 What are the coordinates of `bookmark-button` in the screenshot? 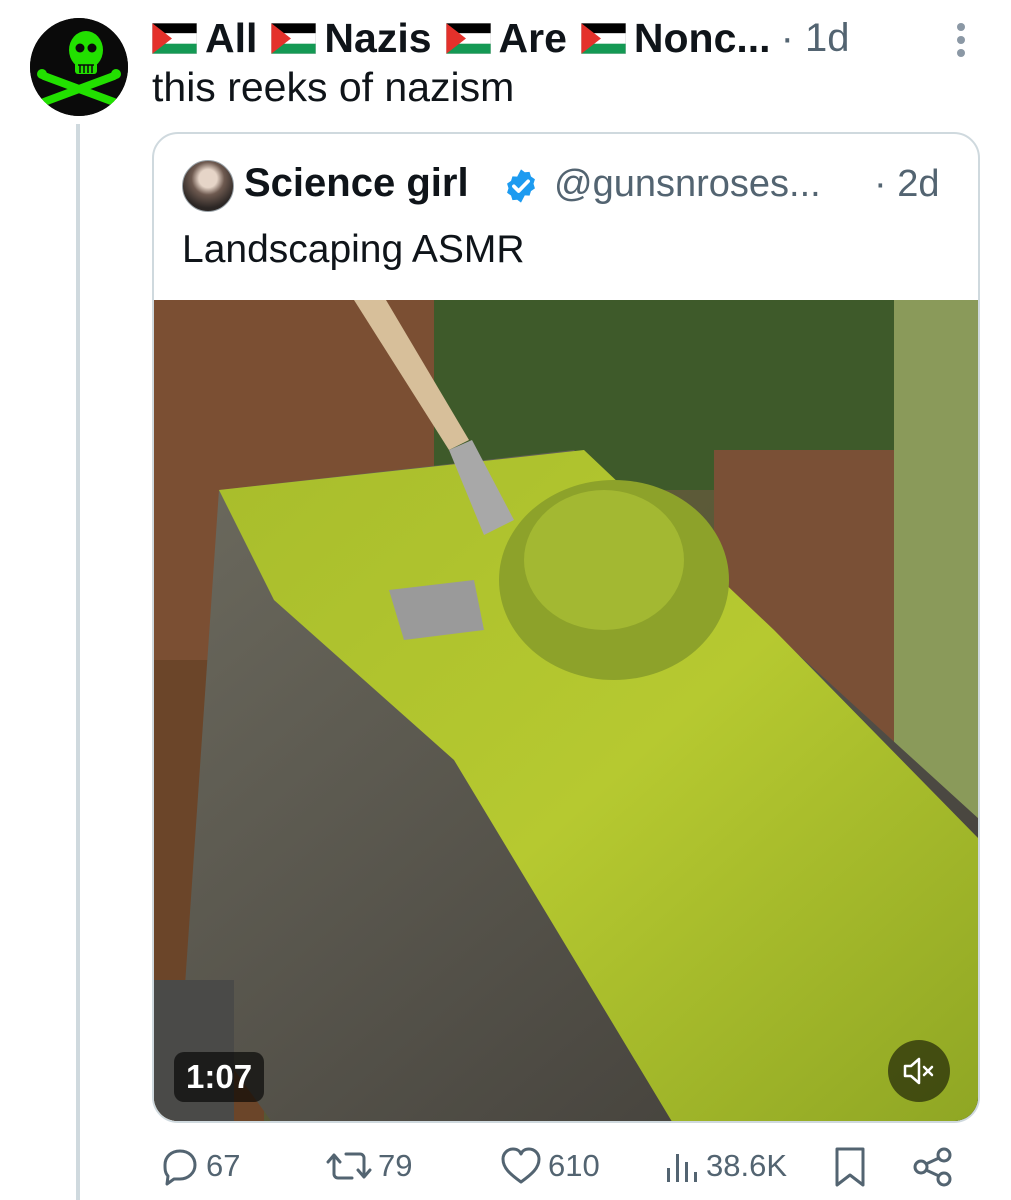 It's located at (850, 1167).